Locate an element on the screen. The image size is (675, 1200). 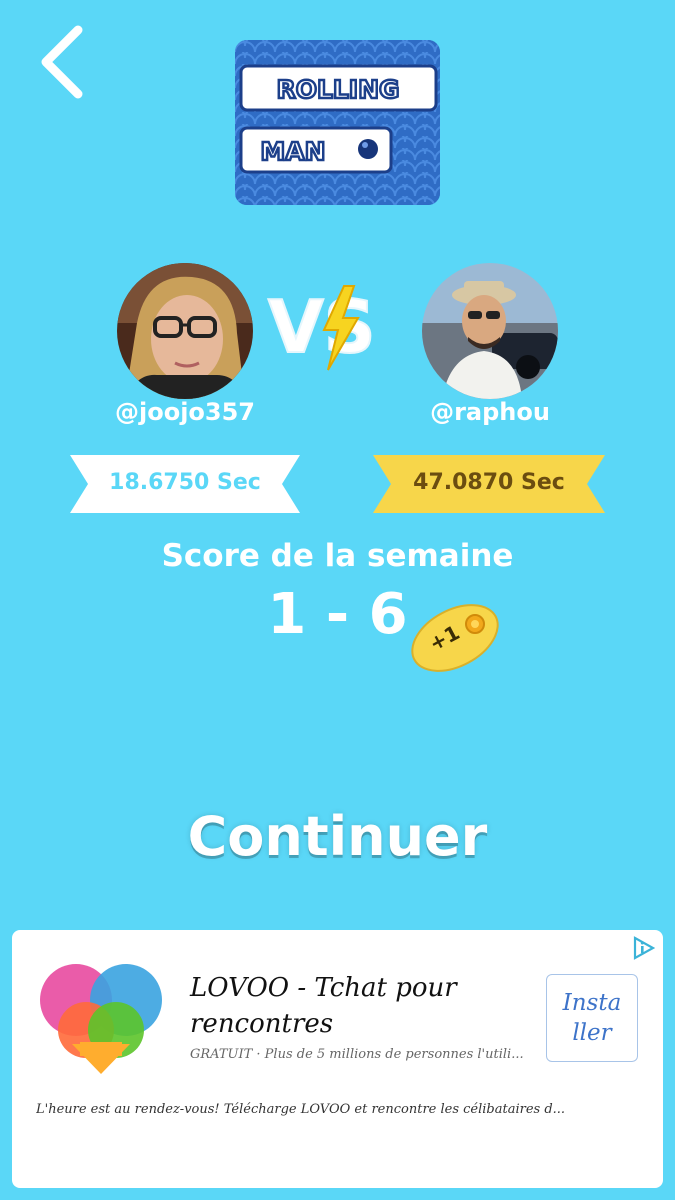
ad-choices-icon is located at coordinates (643, 948).